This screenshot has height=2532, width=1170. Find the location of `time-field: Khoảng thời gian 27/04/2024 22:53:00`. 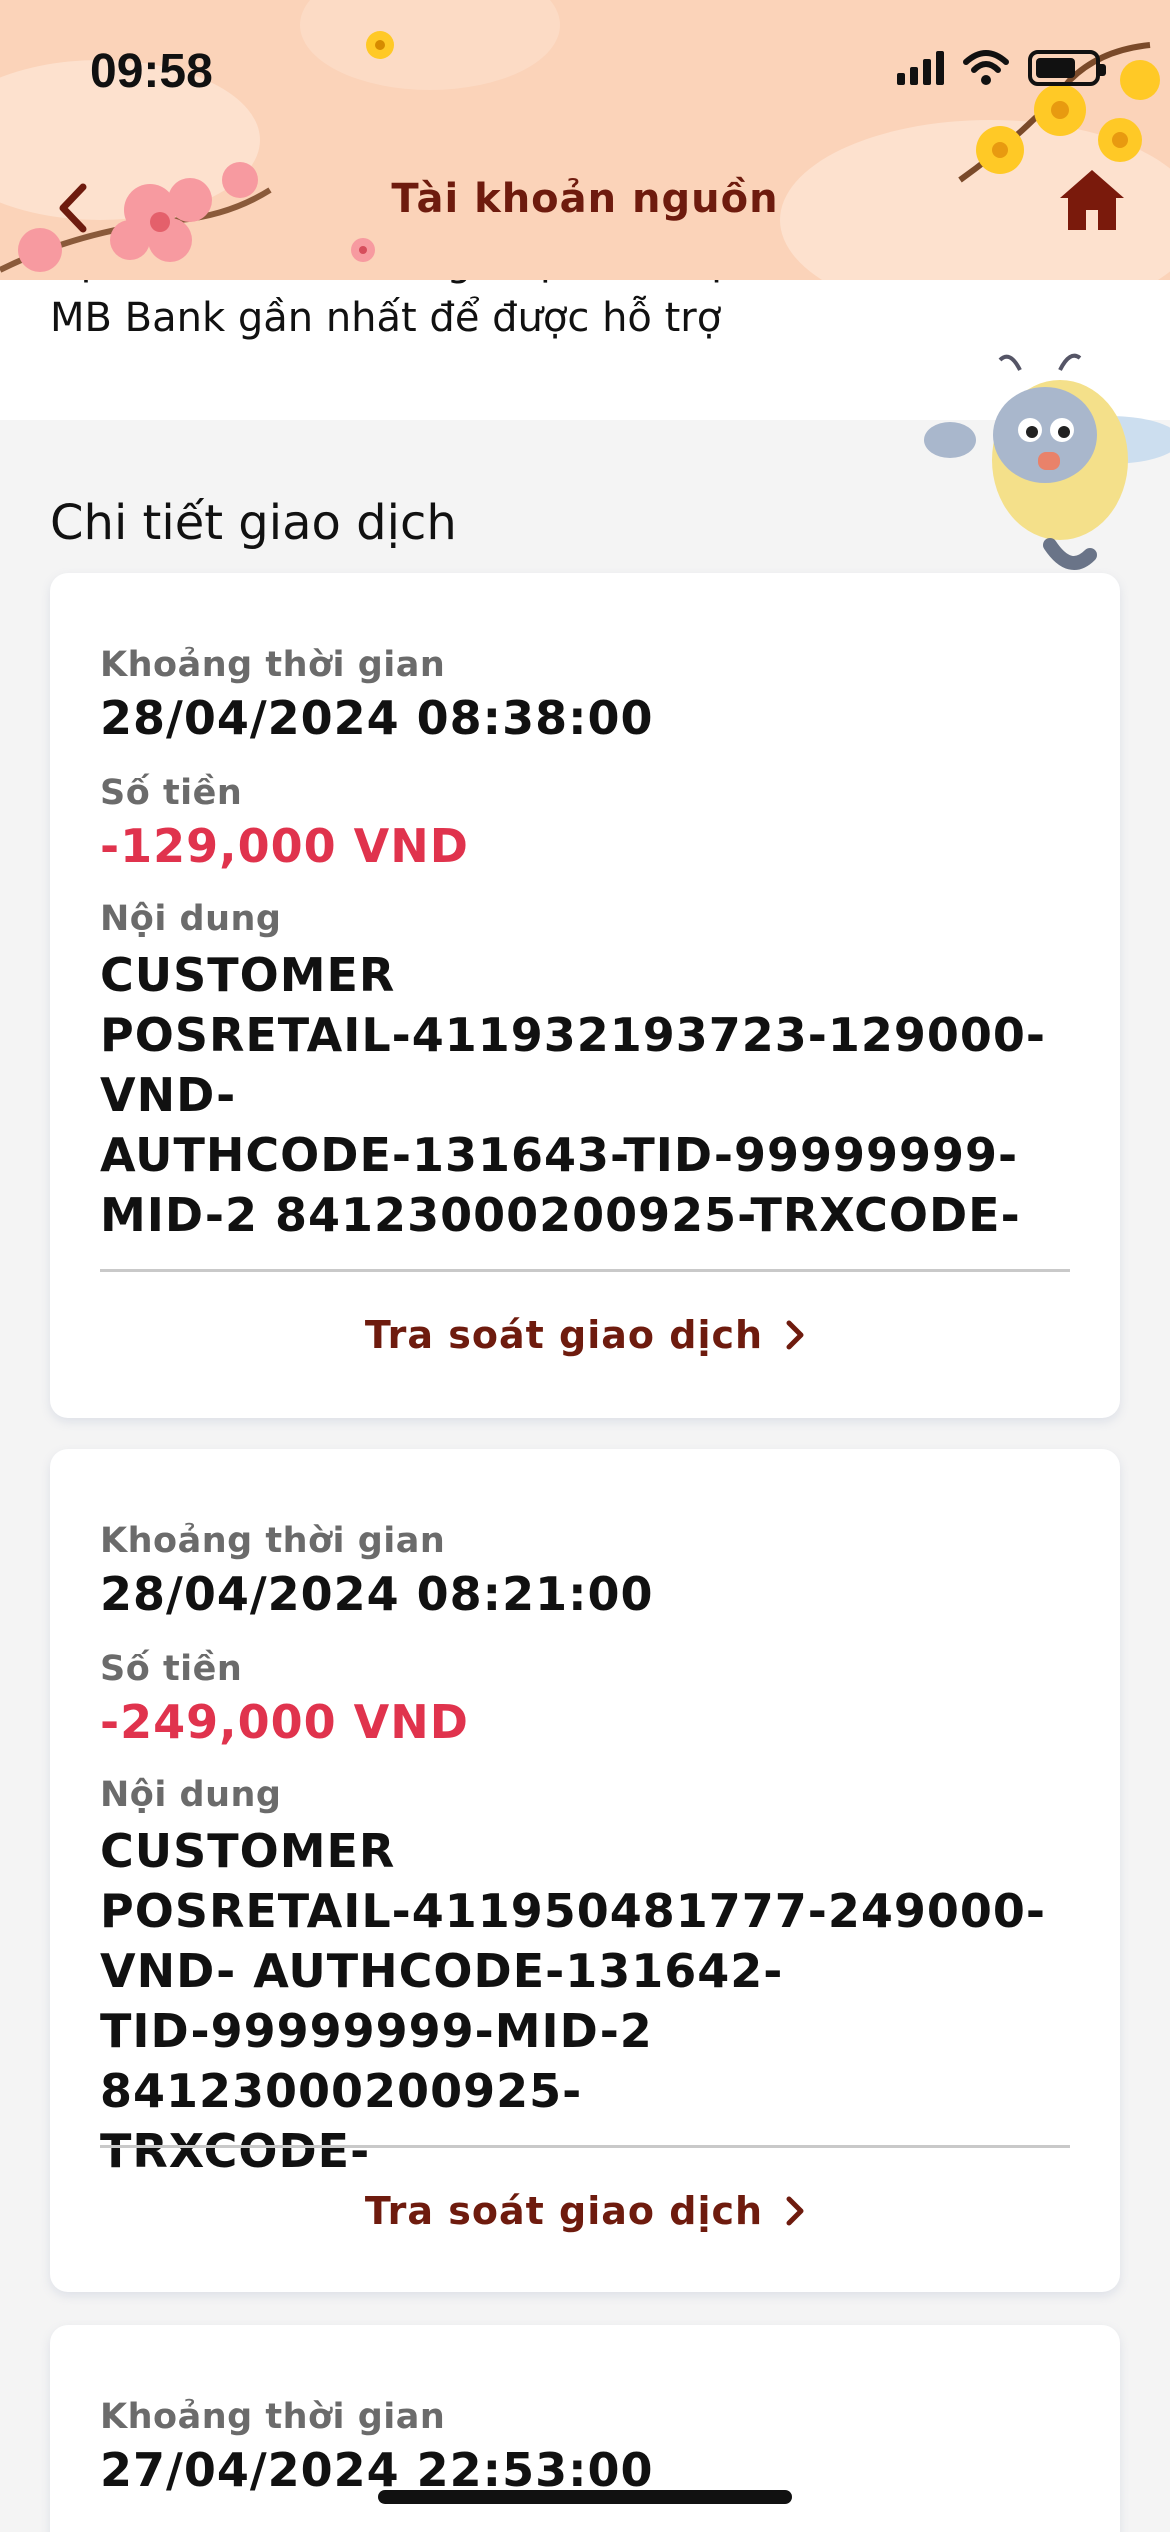

time-field: Khoảng thời gian 27/04/2024 22:53:00 is located at coordinates (377, 2447).